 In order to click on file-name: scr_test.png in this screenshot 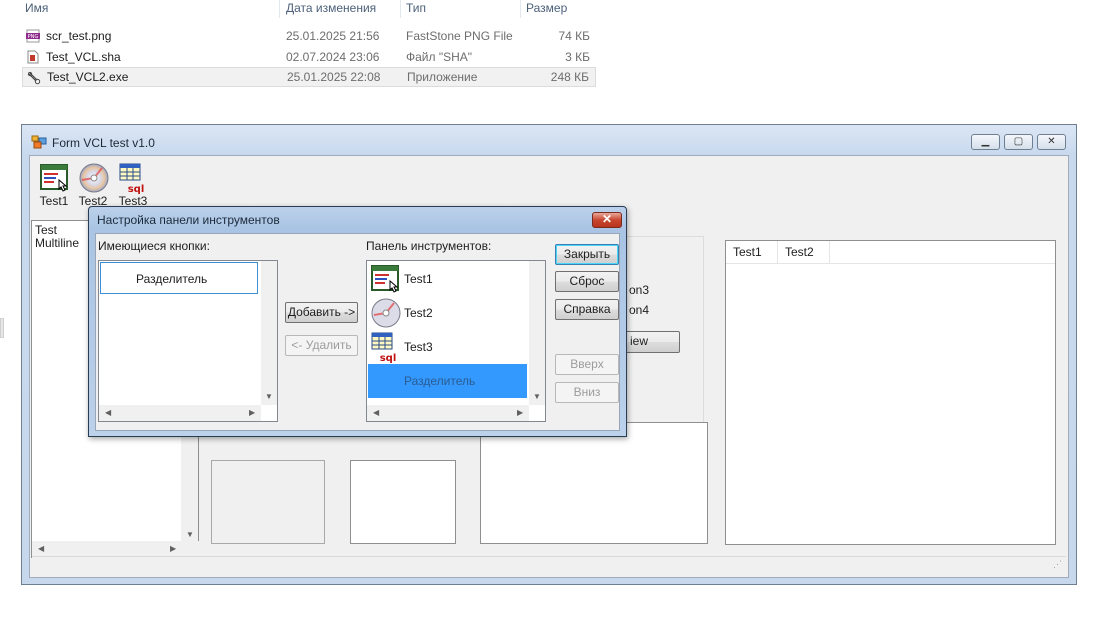, I will do `click(79, 36)`.